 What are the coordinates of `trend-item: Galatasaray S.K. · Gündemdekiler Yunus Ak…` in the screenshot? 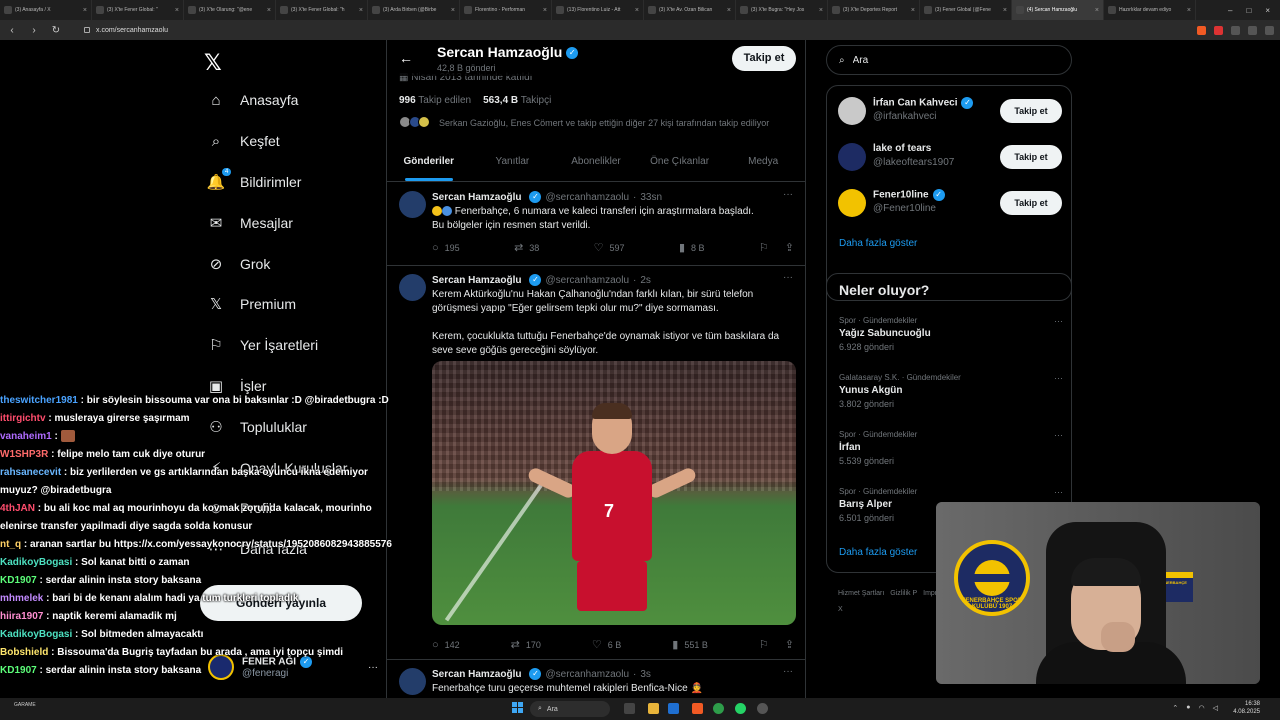 It's located at (951, 397).